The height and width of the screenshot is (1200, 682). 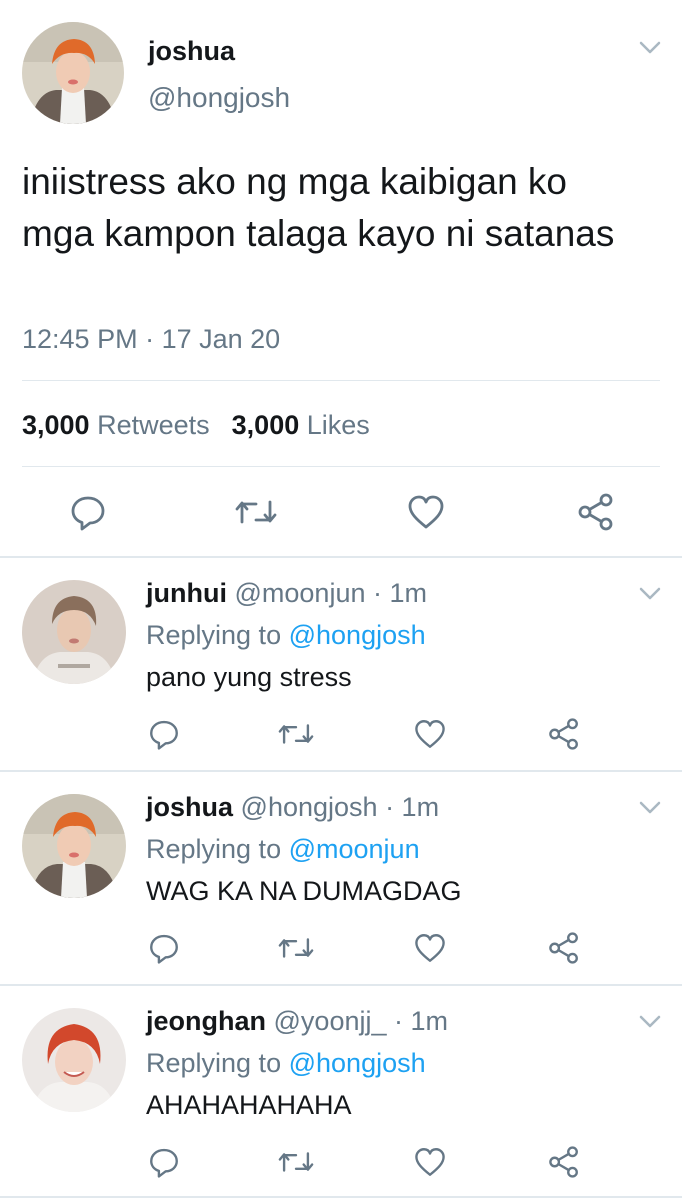 I want to click on reply-author-name: jeonghan, so click(x=206, y=1021).